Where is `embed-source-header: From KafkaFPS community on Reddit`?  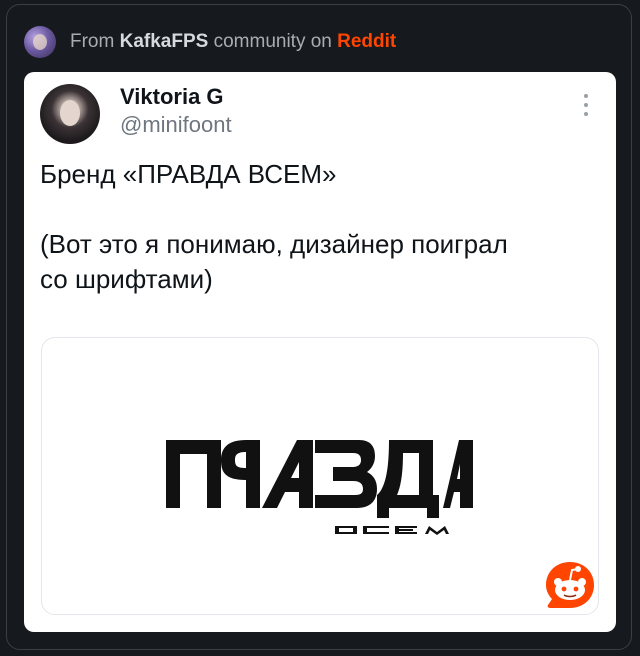
embed-source-header: From KafkaFPS community on Reddit is located at coordinates (210, 42).